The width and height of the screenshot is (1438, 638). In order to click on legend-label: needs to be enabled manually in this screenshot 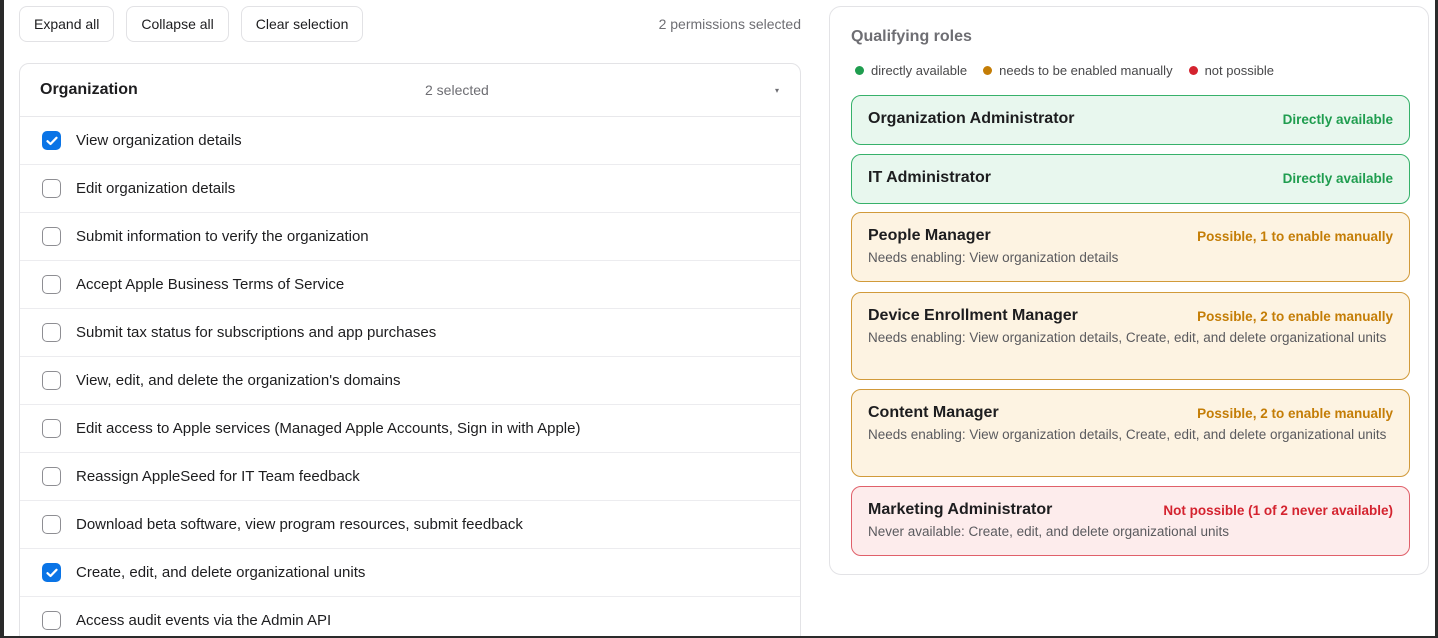, I will do `click(1086, 70)`.